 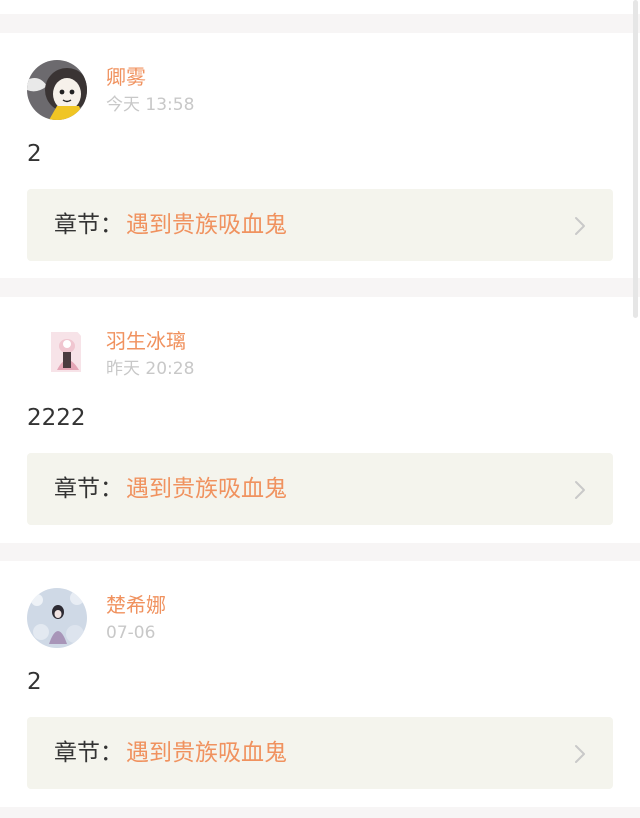 I want to click on comment-time: 今天 13:58, so click(x=150, y=105).